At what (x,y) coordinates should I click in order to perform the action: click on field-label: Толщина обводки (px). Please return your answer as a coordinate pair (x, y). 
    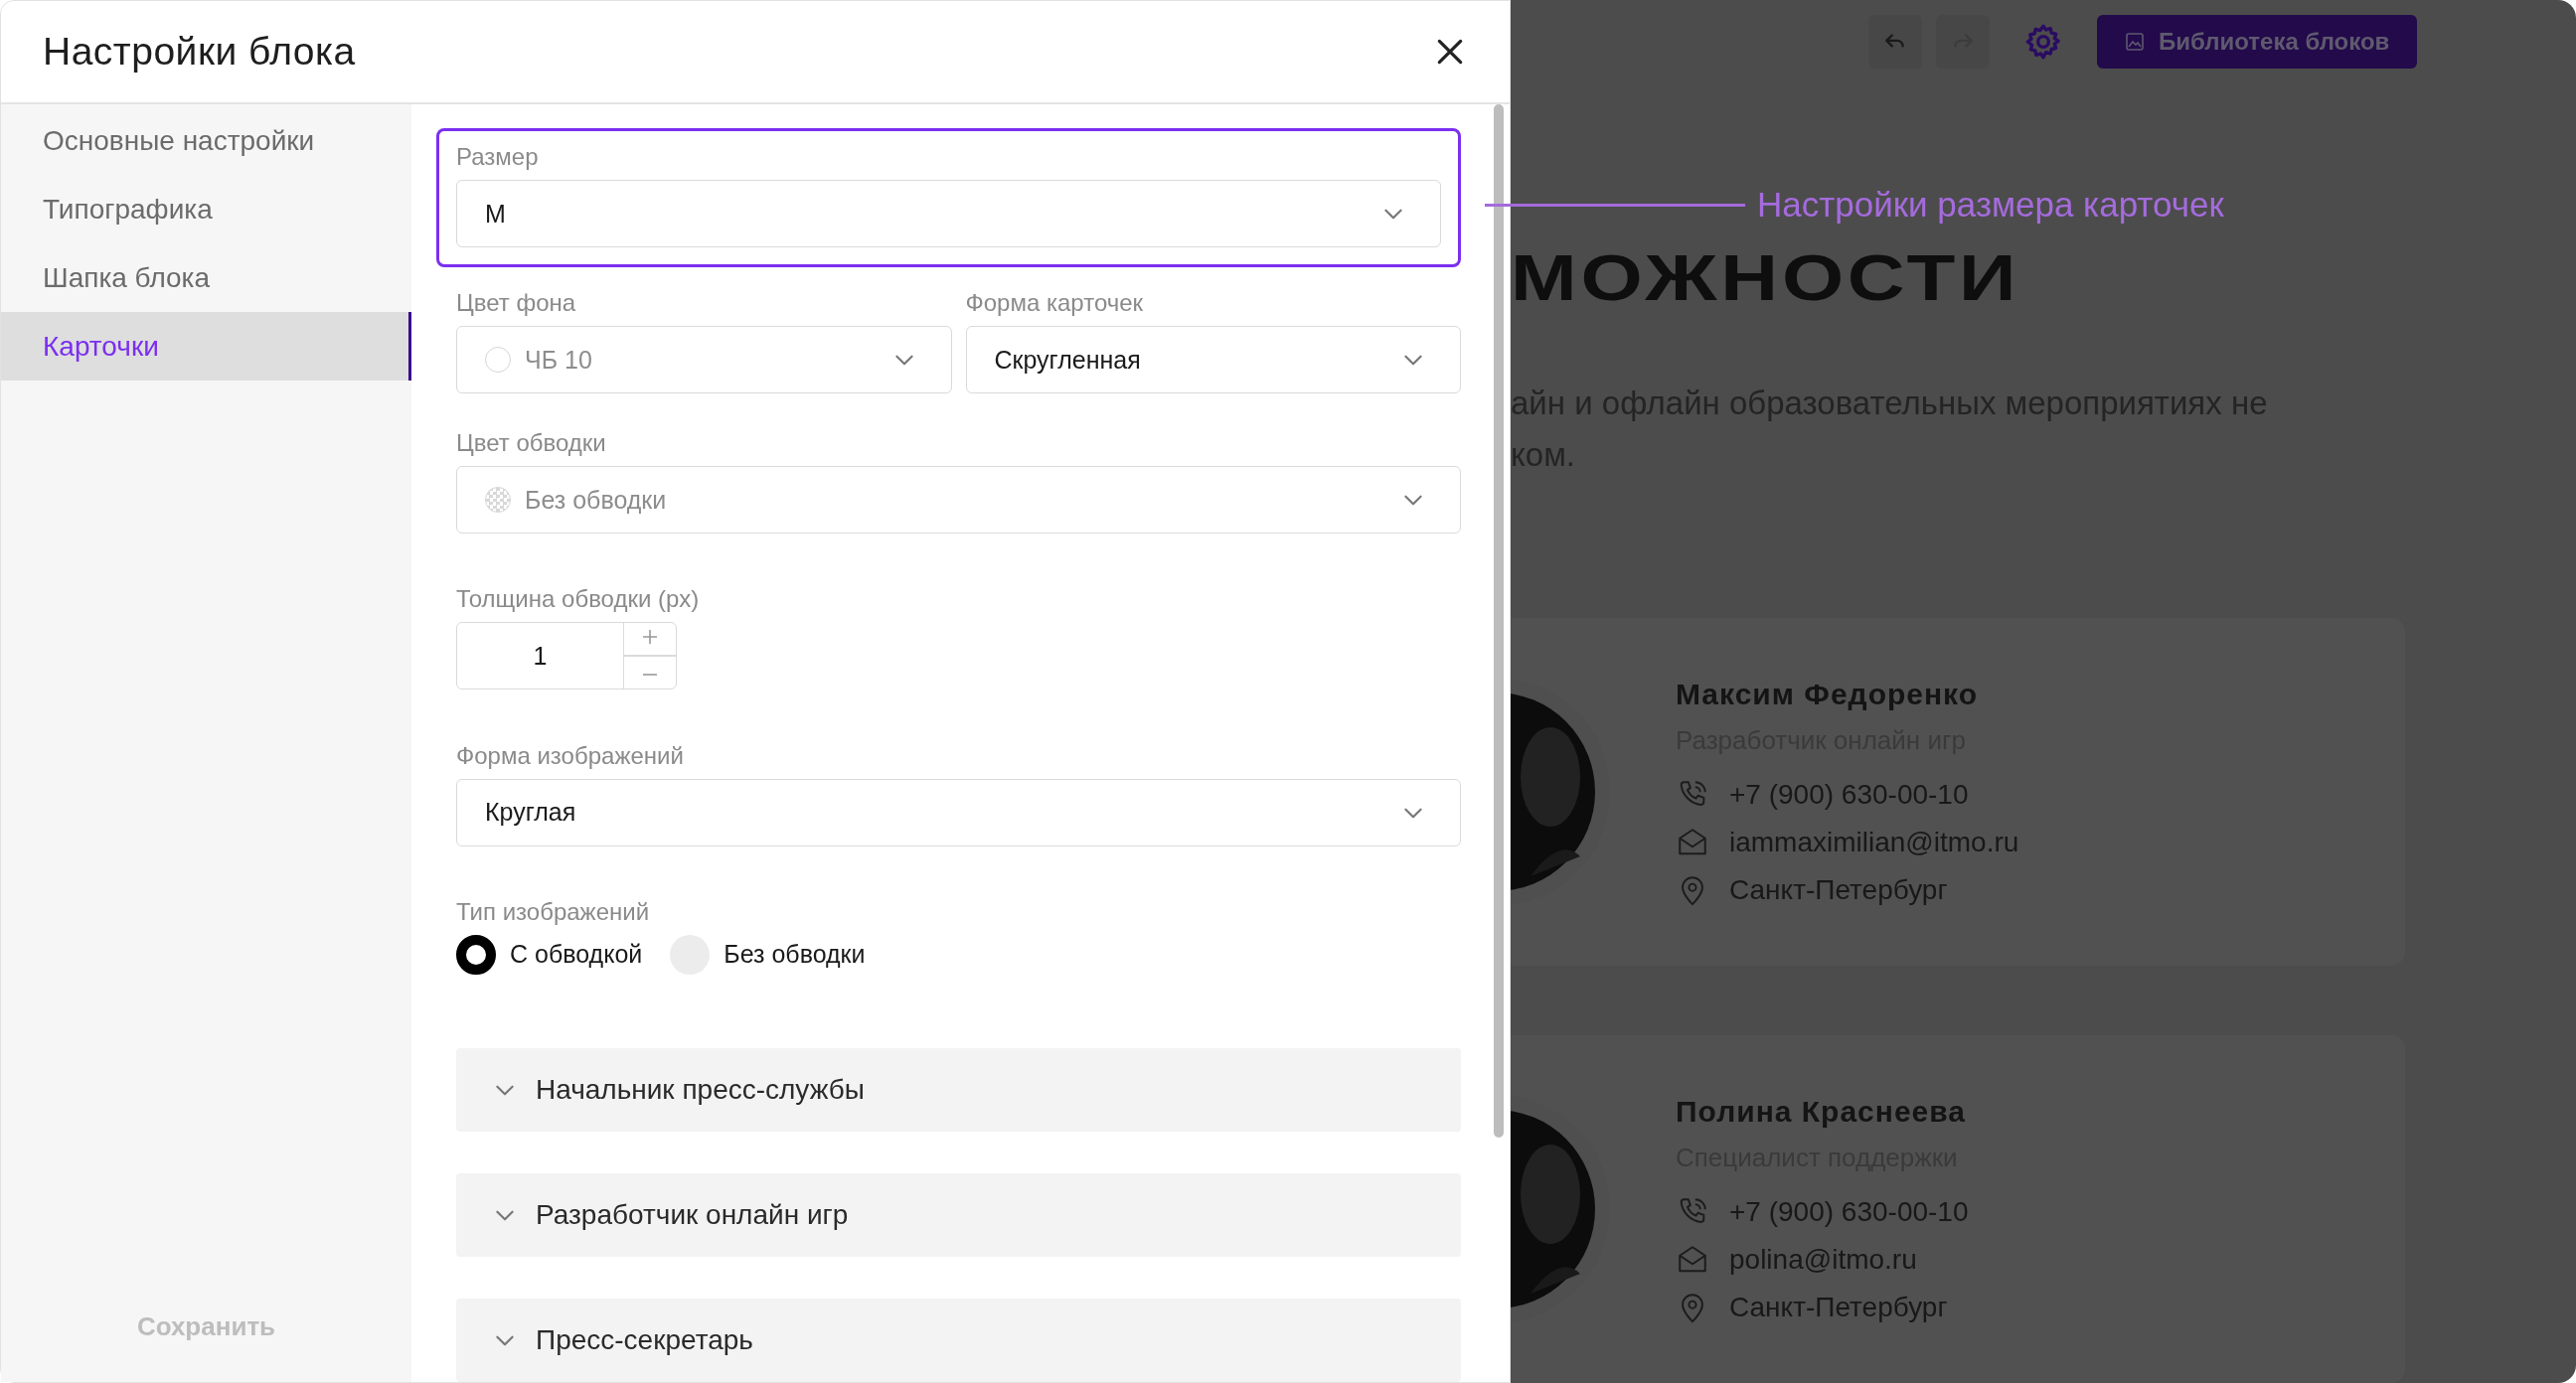
    Looking at the image, I should click on (578, 599).